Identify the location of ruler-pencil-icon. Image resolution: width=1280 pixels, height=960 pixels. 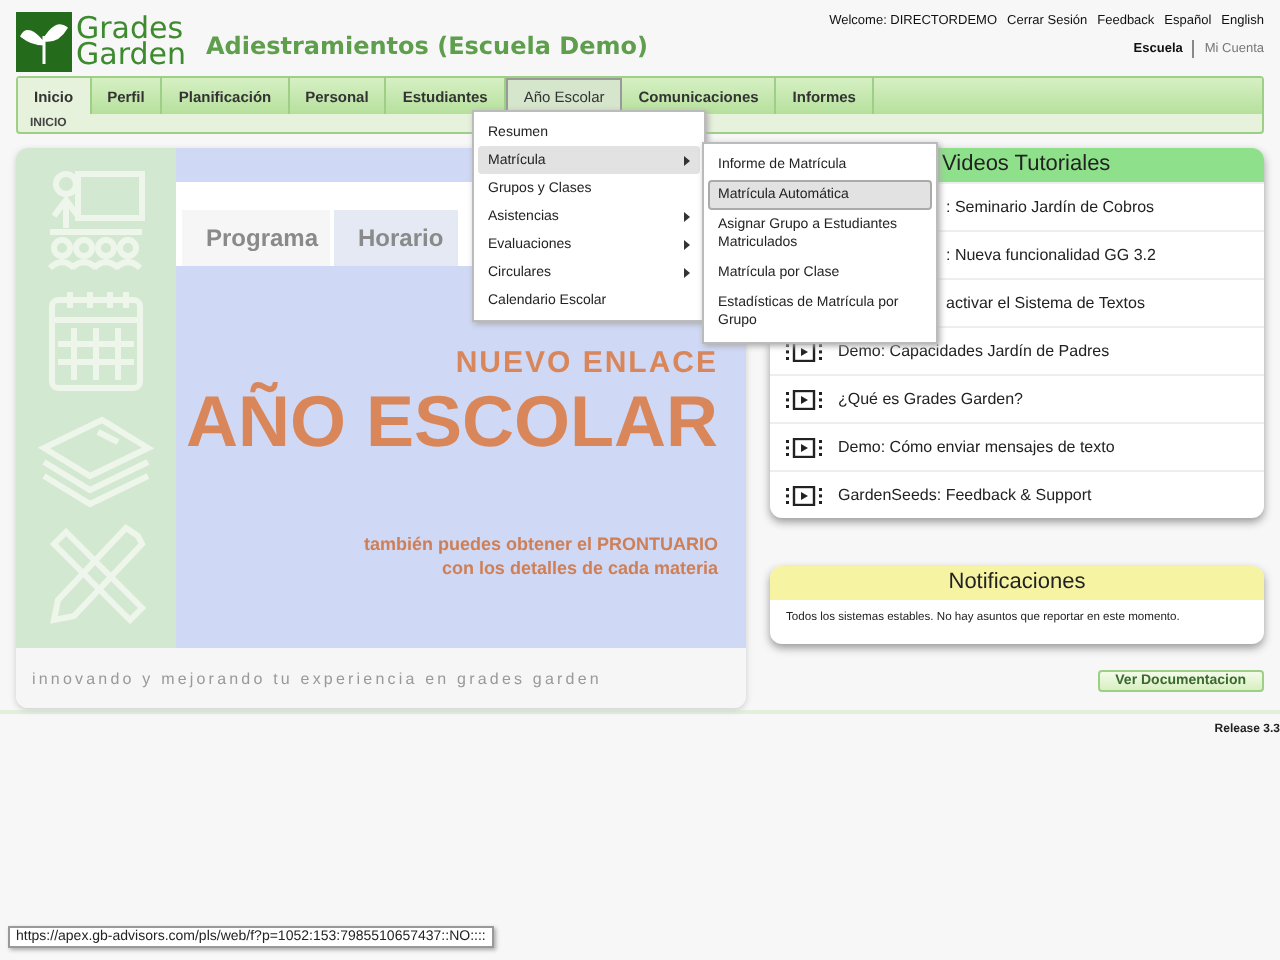
(96, 576).